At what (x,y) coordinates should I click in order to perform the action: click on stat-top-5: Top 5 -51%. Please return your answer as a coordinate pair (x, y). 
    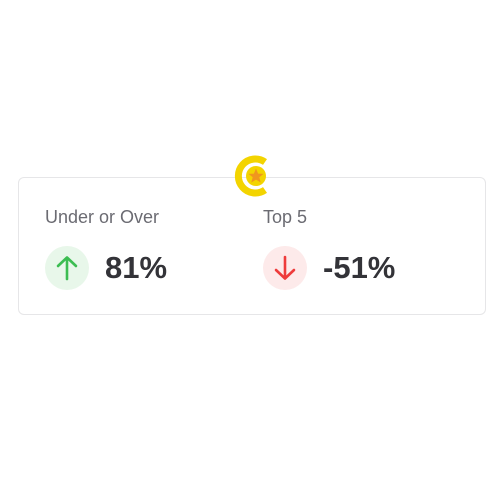
    Looking at the image, I should click on (329, 248).